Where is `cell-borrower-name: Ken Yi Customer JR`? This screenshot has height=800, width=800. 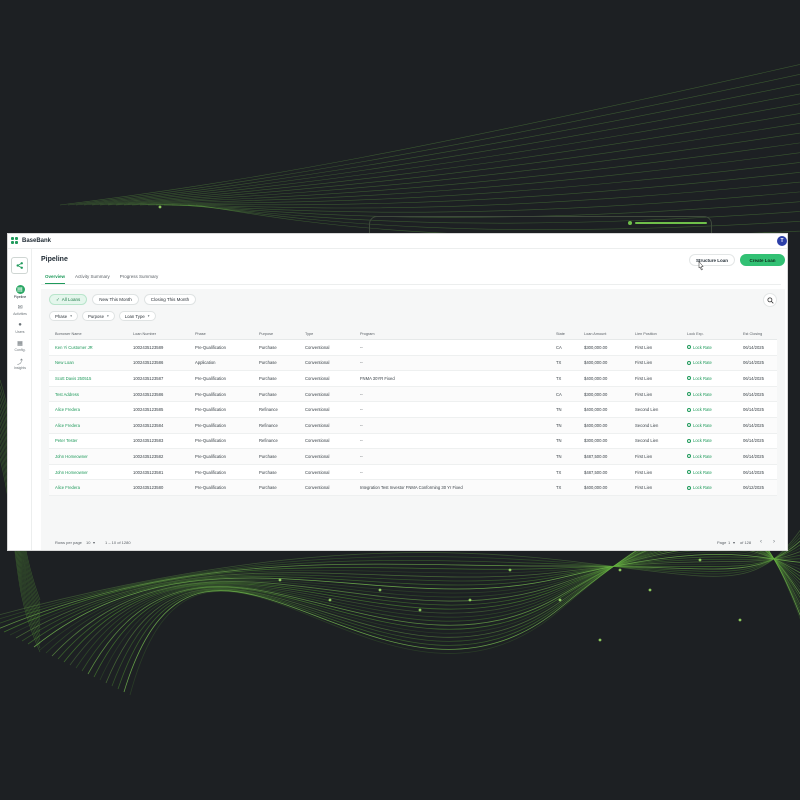
cell-borrower-name: Ken Yi Customer JR is located at coordinates (74, 347).